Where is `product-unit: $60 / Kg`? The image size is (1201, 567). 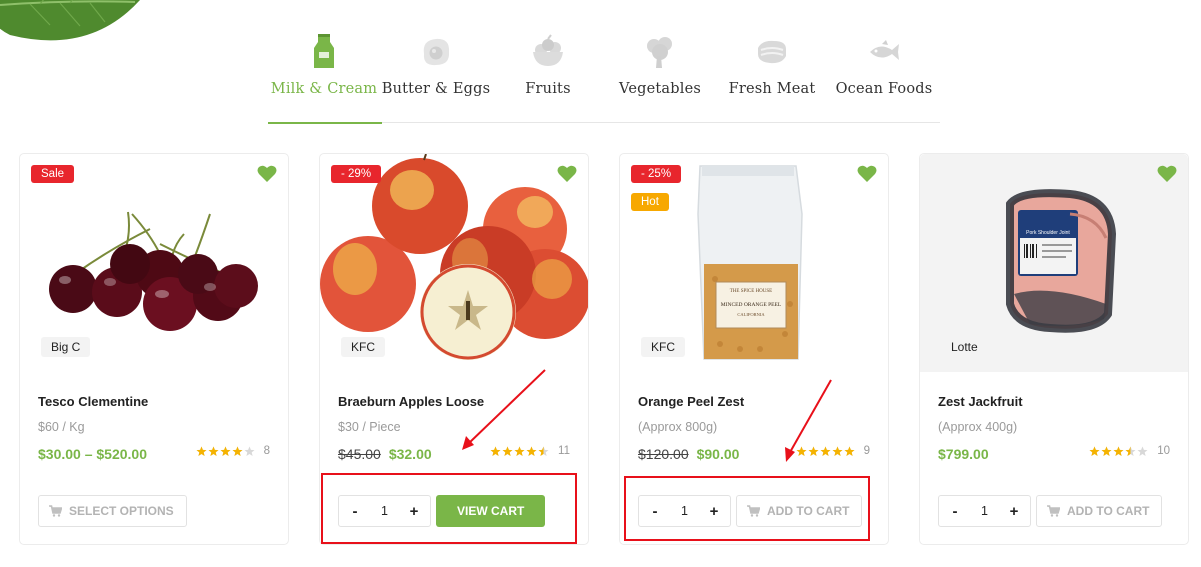 product-unit: $60 / Kg is located at coordinates (61, 427).